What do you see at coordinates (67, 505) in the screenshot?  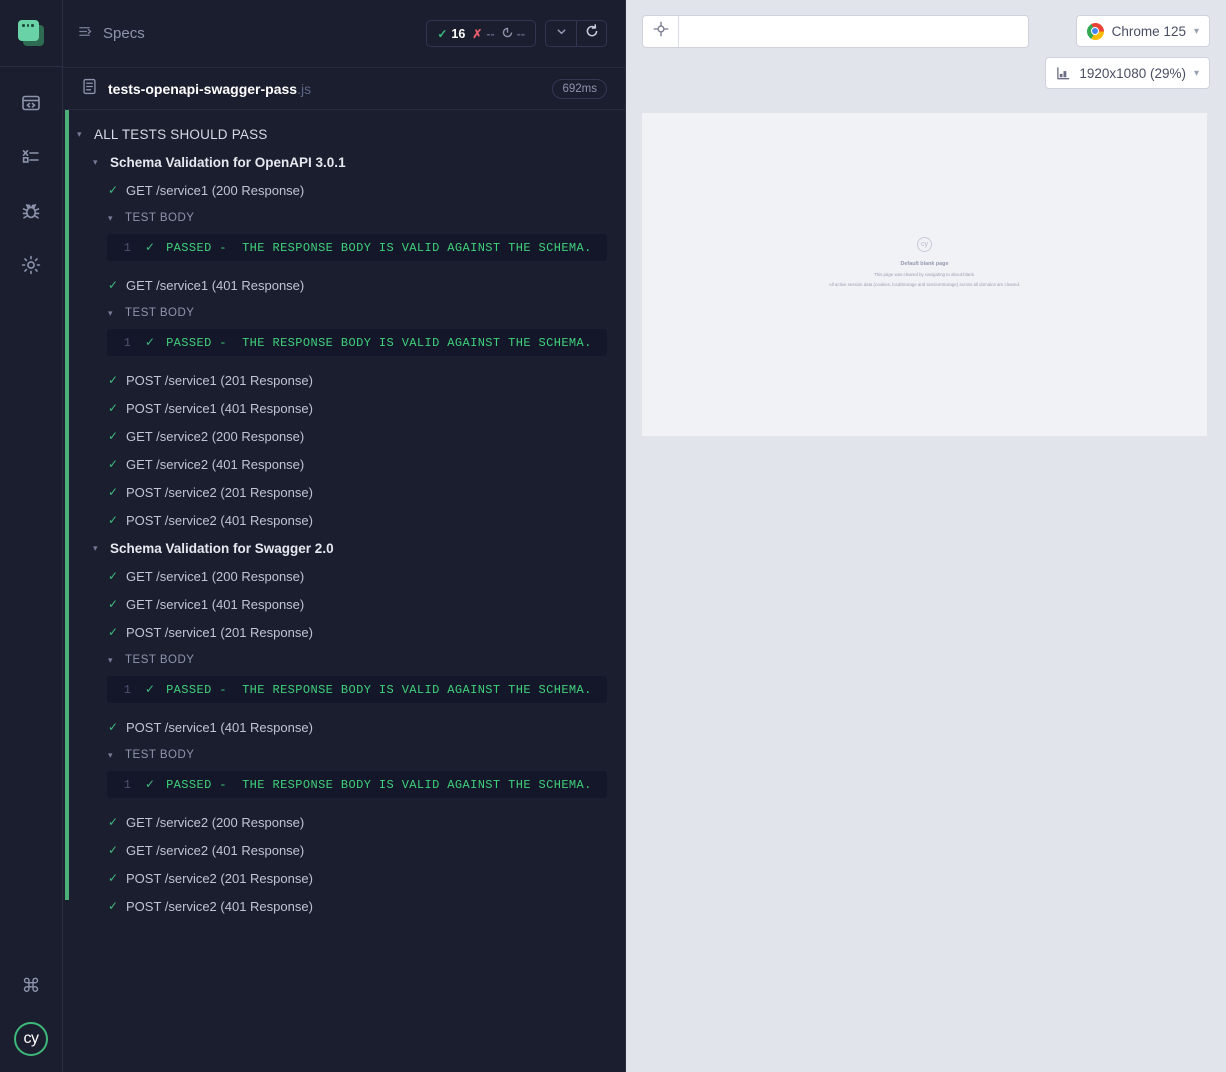 I see `passing-status-bar` at bounding box center [67, 505].